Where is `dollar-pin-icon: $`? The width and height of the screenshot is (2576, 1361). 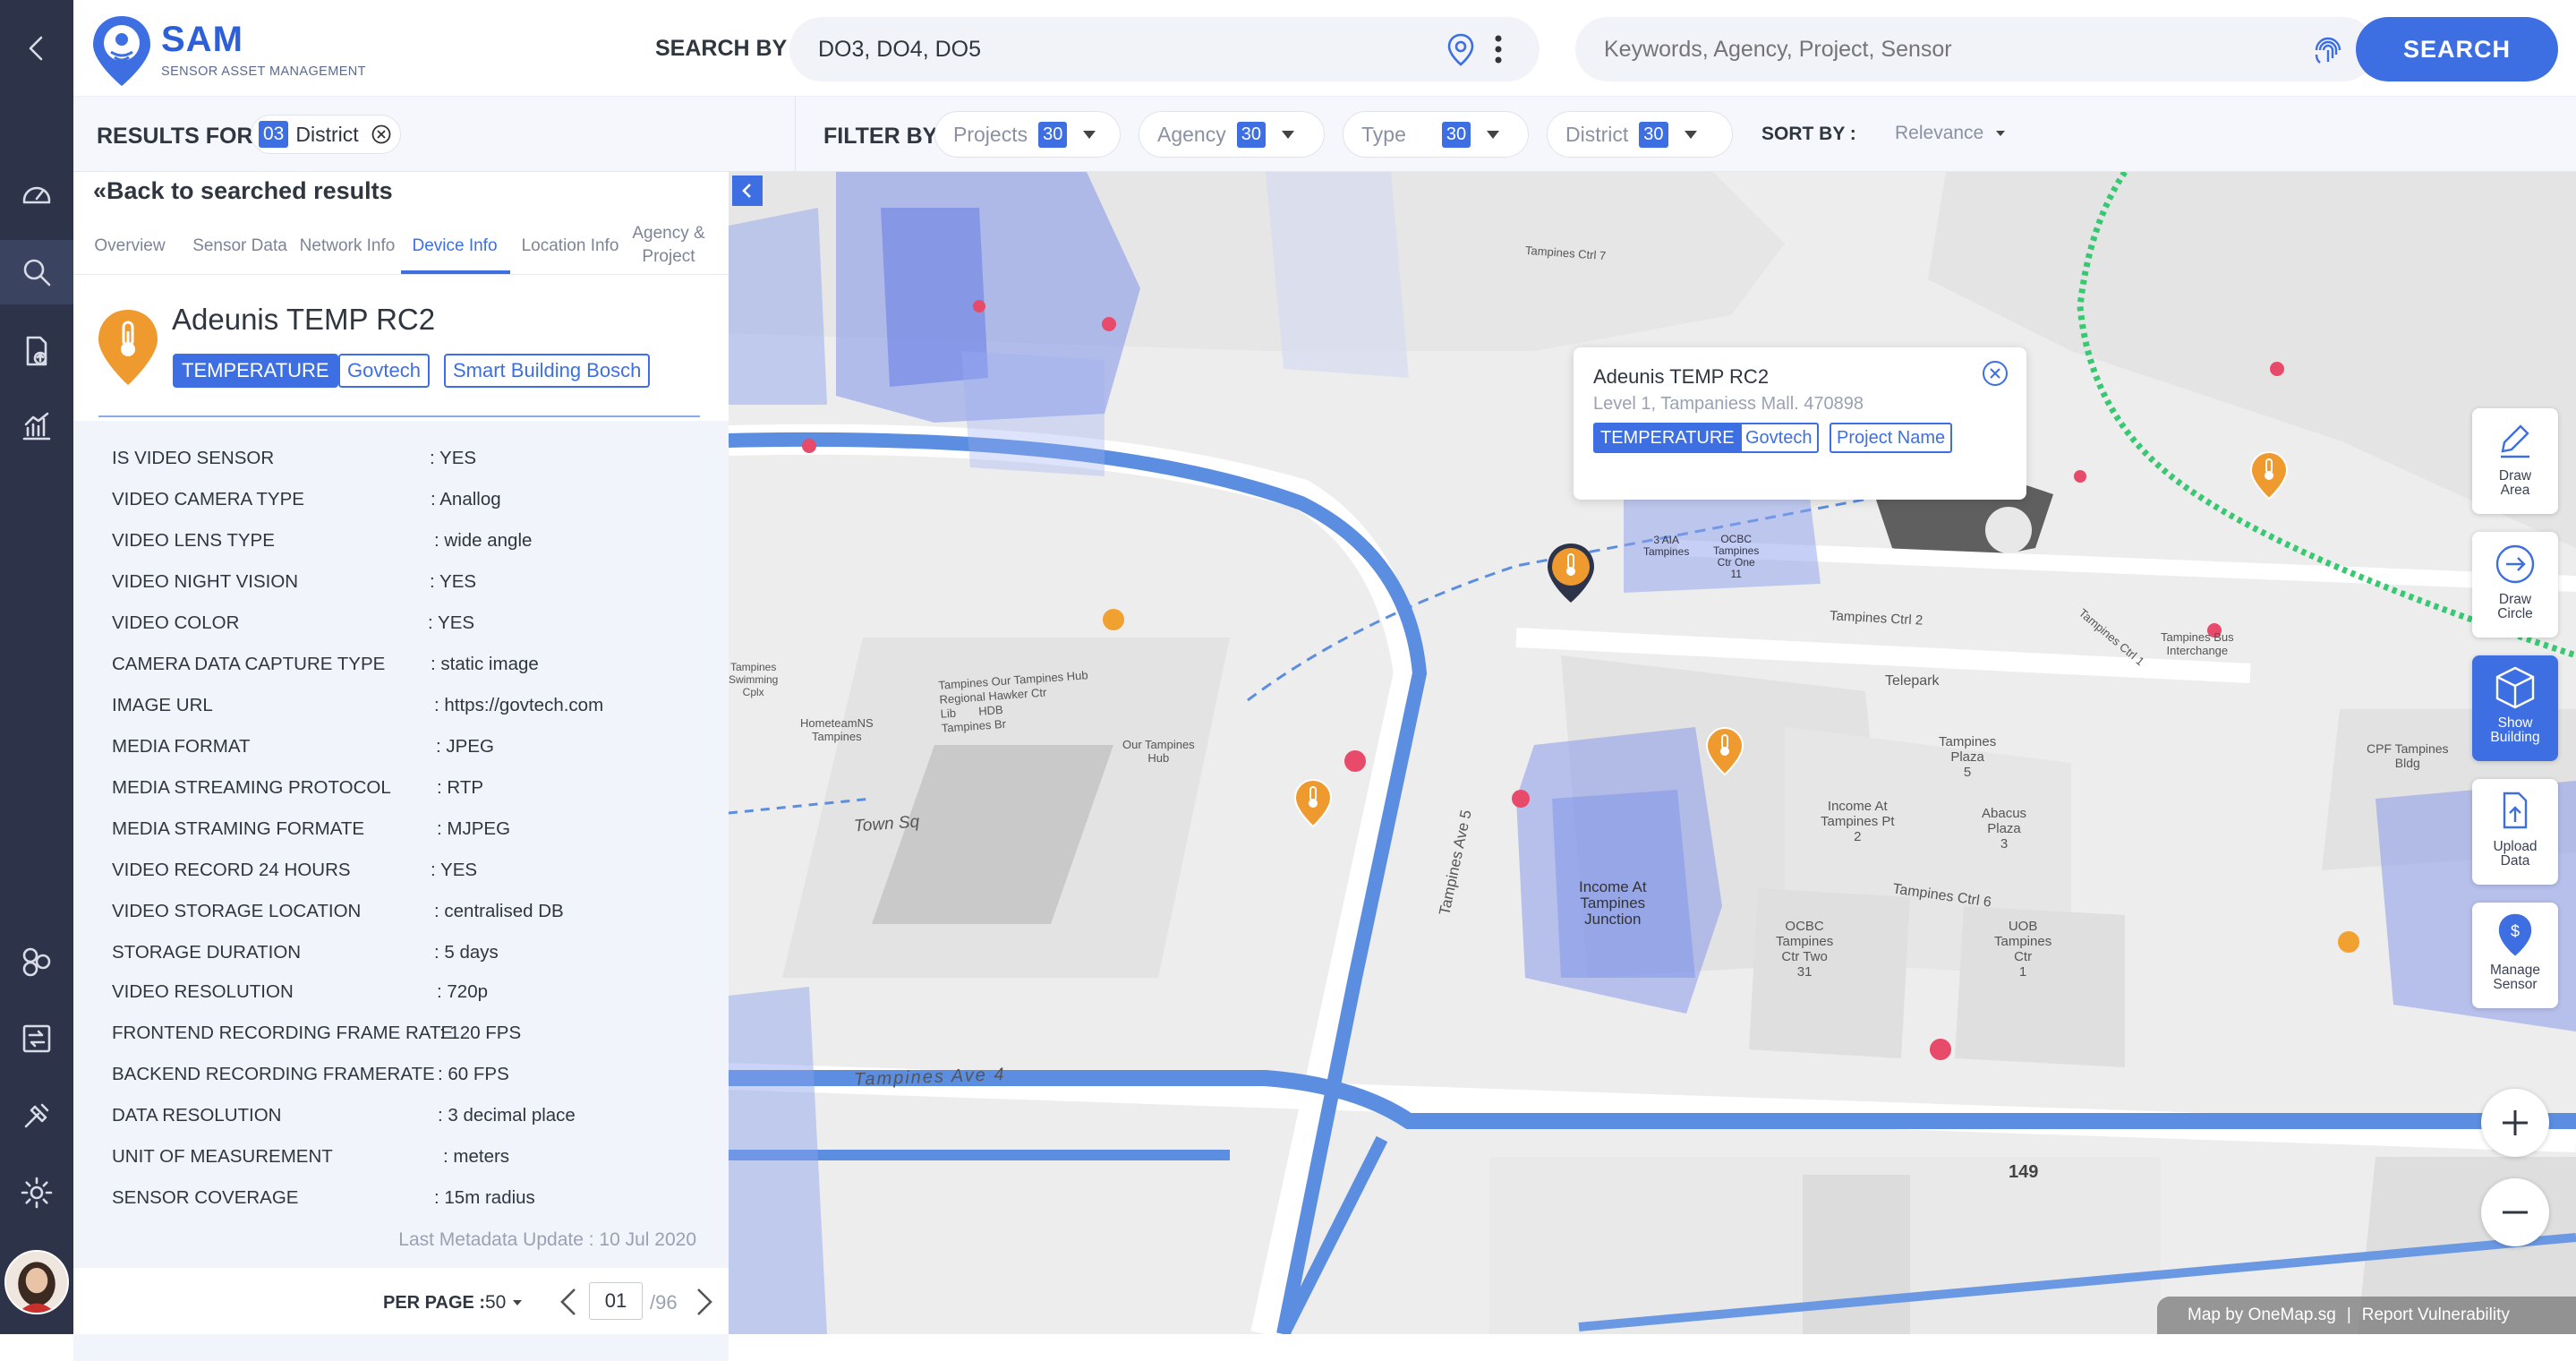 dollar-pin-icon: $ is located at coordinates (2515, 935).